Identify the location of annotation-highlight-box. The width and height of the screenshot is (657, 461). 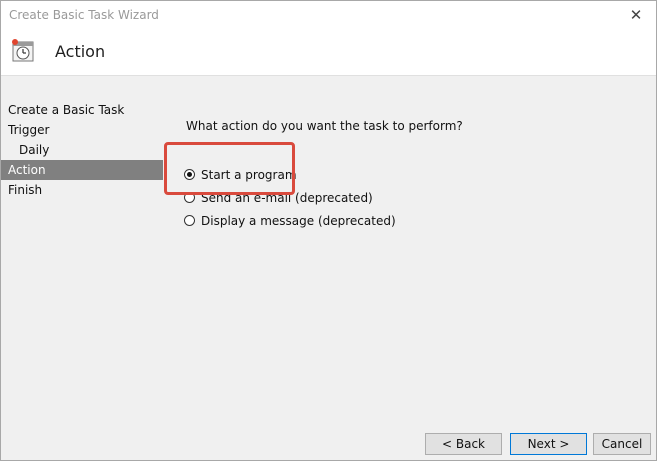
(229, 168).